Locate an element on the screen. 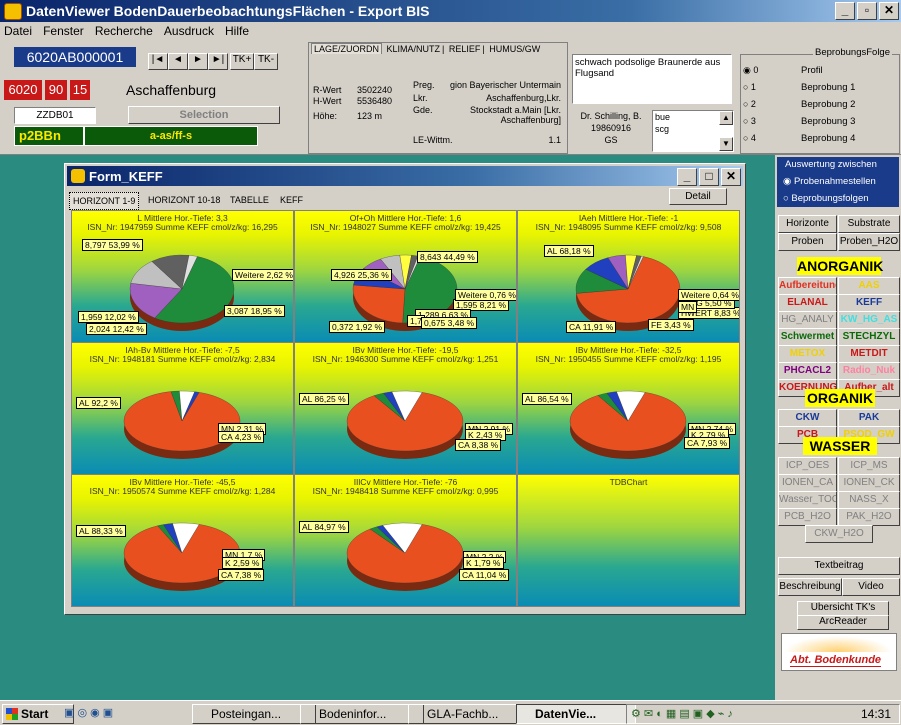 The image size is (901, 725). soil-description: schwach podsolige Braunerde aus Flugsand is located at coordinates (652, 79).